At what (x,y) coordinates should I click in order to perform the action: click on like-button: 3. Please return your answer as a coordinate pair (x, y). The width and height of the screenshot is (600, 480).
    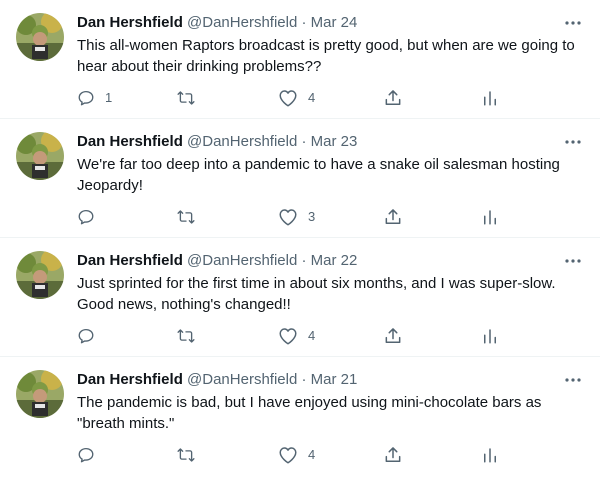
    Looking at the image, I should click on (296, 217).